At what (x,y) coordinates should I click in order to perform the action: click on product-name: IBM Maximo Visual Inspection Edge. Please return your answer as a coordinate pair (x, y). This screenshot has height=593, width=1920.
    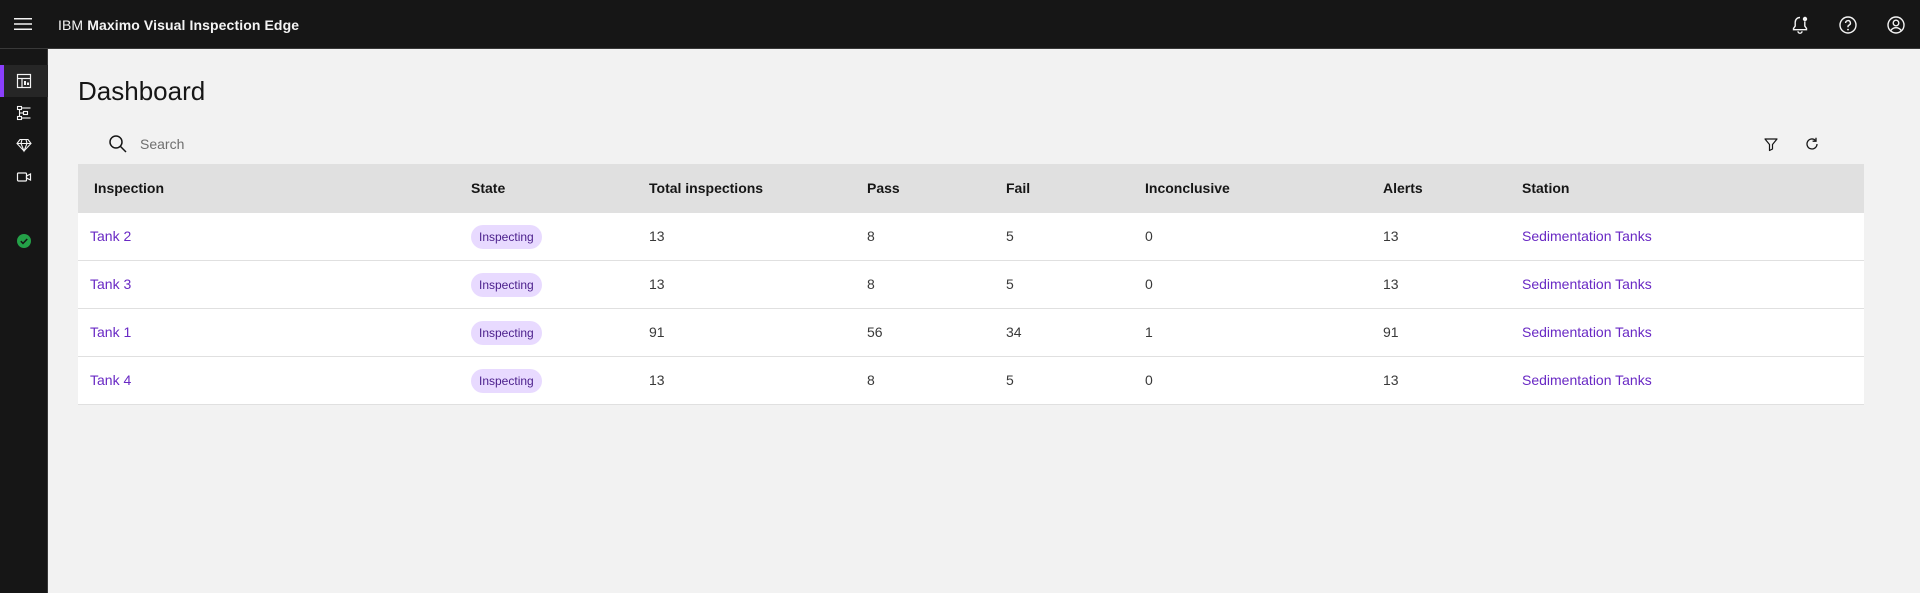
    Looking at the image, I should click on (178, 24).